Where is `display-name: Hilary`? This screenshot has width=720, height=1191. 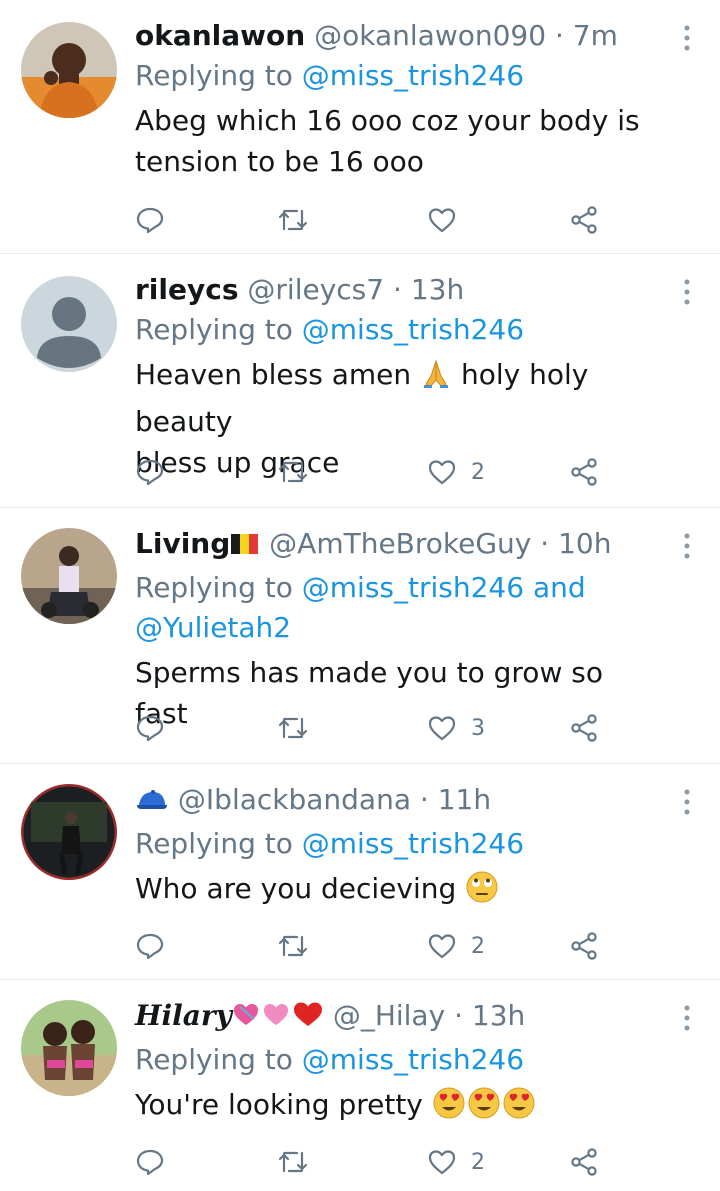 display-name: Hilary is located at coordinates (183, 1015).